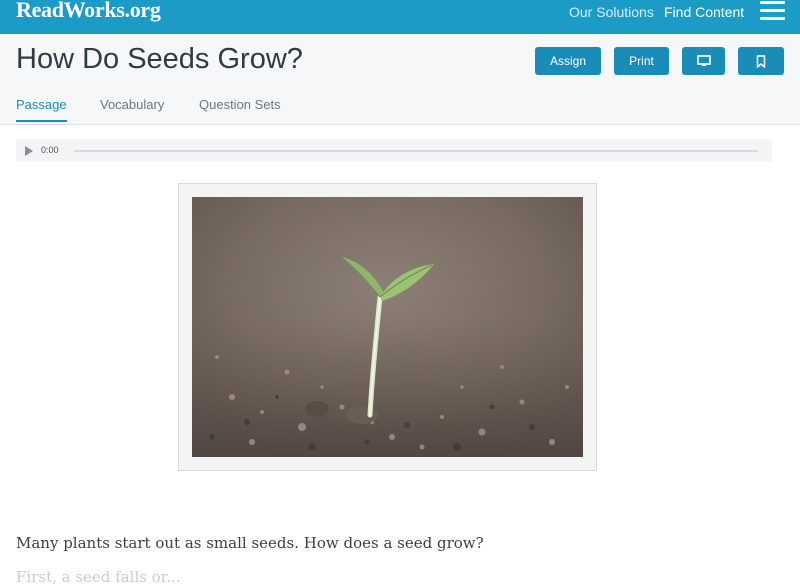  I want to click on tab-passage: Passage, so click(41, 109).